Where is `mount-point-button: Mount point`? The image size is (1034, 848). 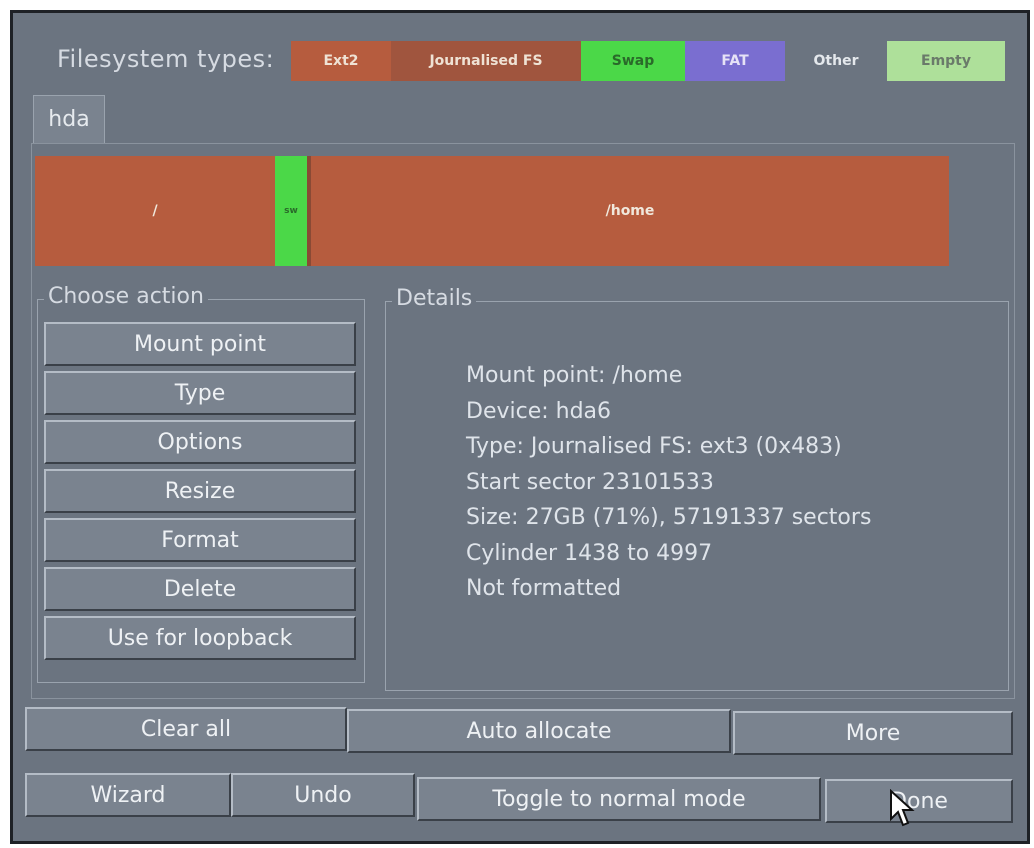
mount-point-button: Mount point is located at coordinates (200, 344).